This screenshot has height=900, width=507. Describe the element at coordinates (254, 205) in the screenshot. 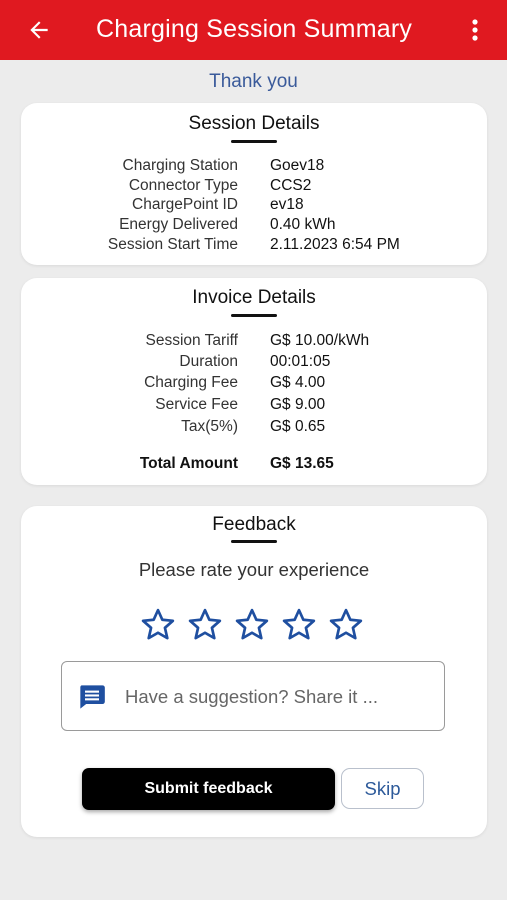

I see `detail-row-chargepoint-id: ChargePoint ID ev18` at that location.